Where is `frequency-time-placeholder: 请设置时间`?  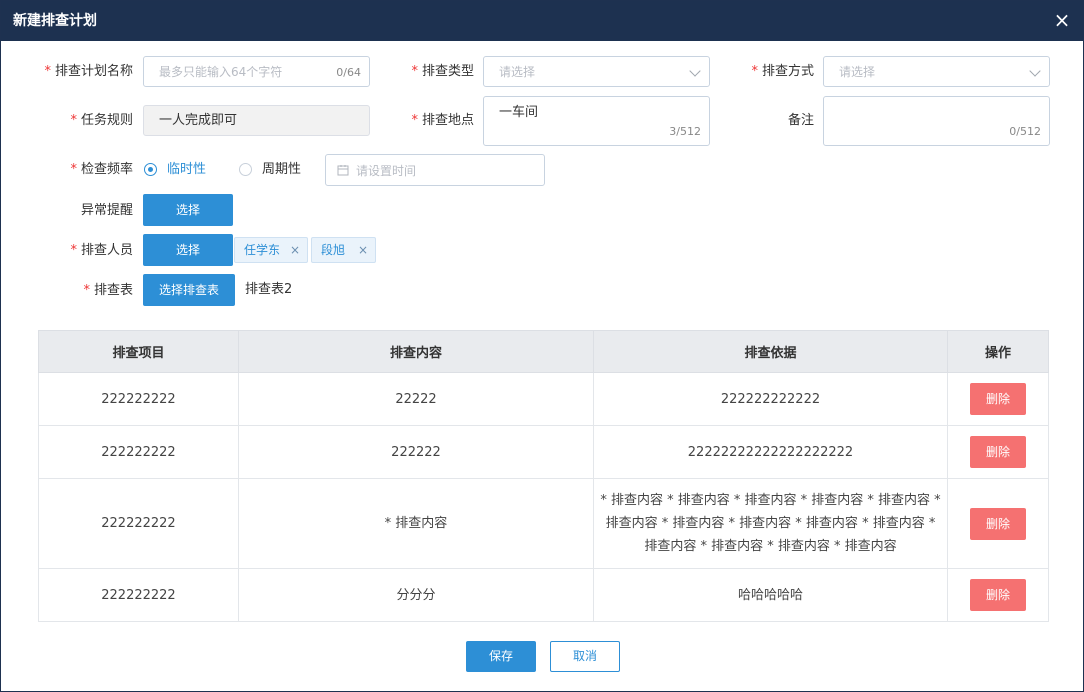 frequency-time-placeholder: 请设置时间 is located at coordinates (386, 171).